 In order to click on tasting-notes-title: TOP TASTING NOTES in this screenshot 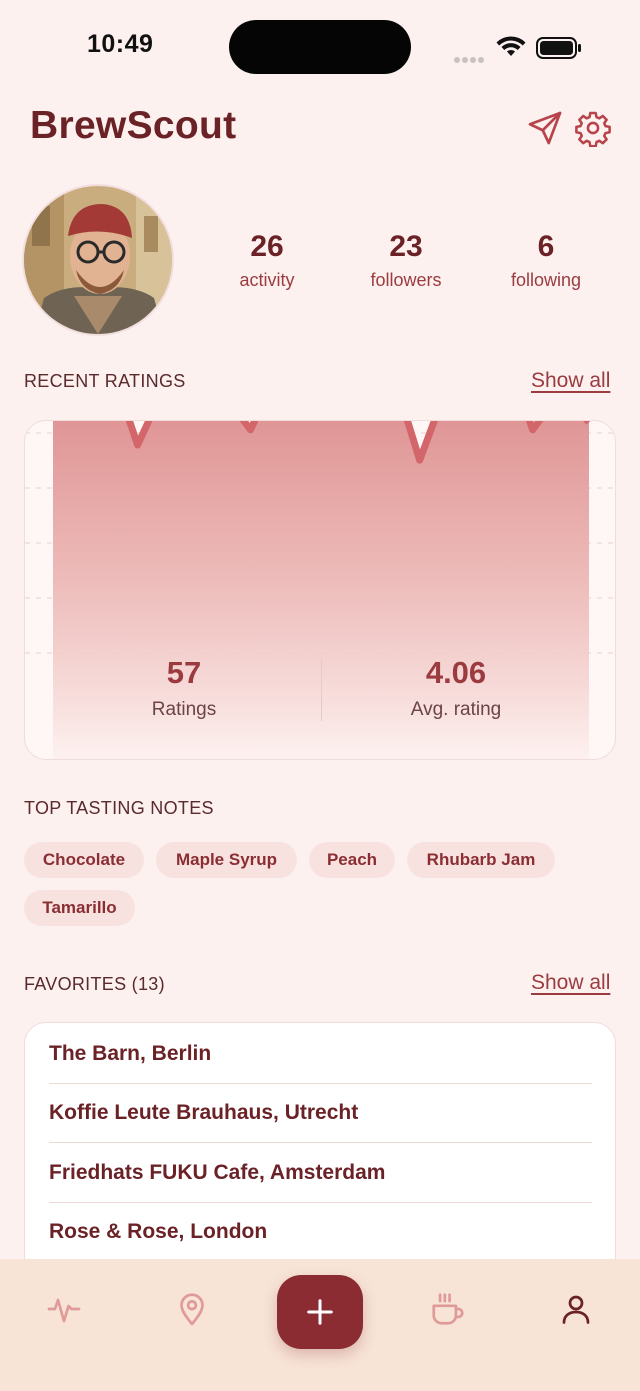, I will do `click(119, 808)`.